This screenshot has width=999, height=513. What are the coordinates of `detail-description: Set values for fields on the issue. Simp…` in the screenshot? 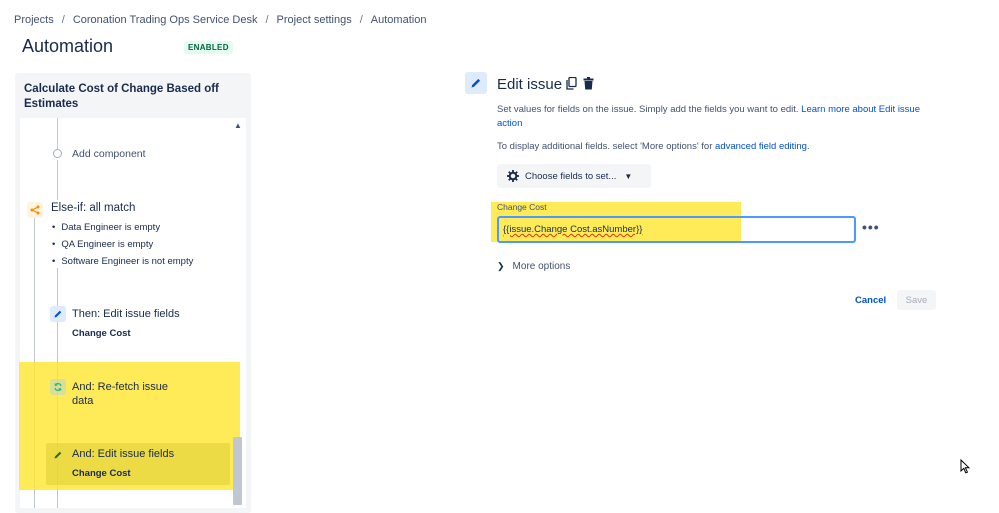 It's located at (712, 117).